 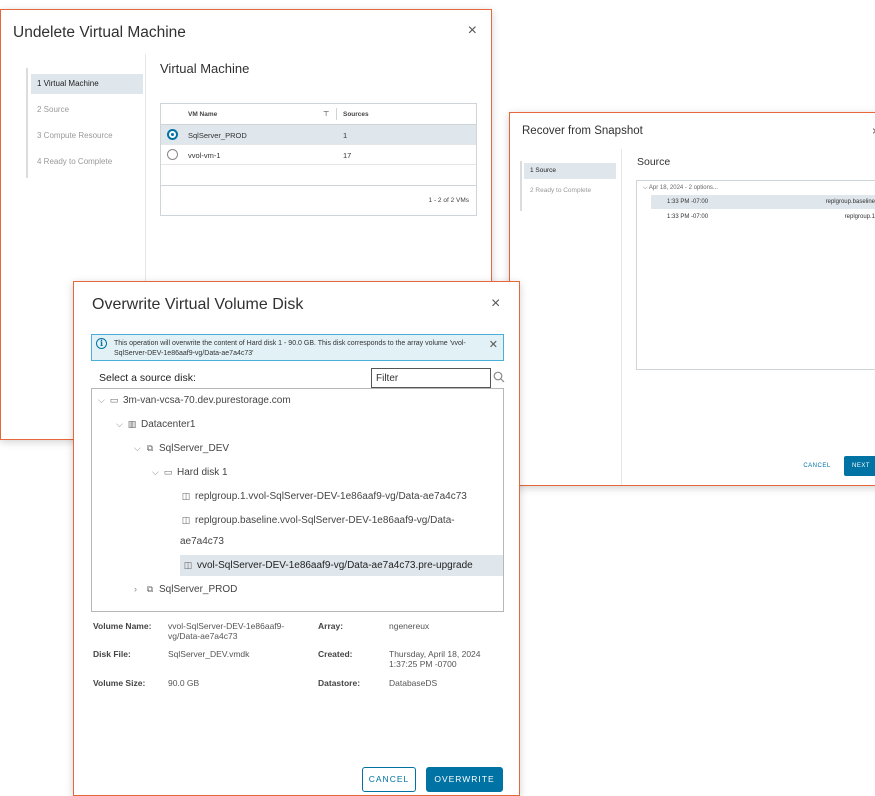 What do you see at coordinates (570, 191) in the screenshot?
I see `step-ready-to-complete: 2 Ready to Complete` at bounding box center [570, 191].